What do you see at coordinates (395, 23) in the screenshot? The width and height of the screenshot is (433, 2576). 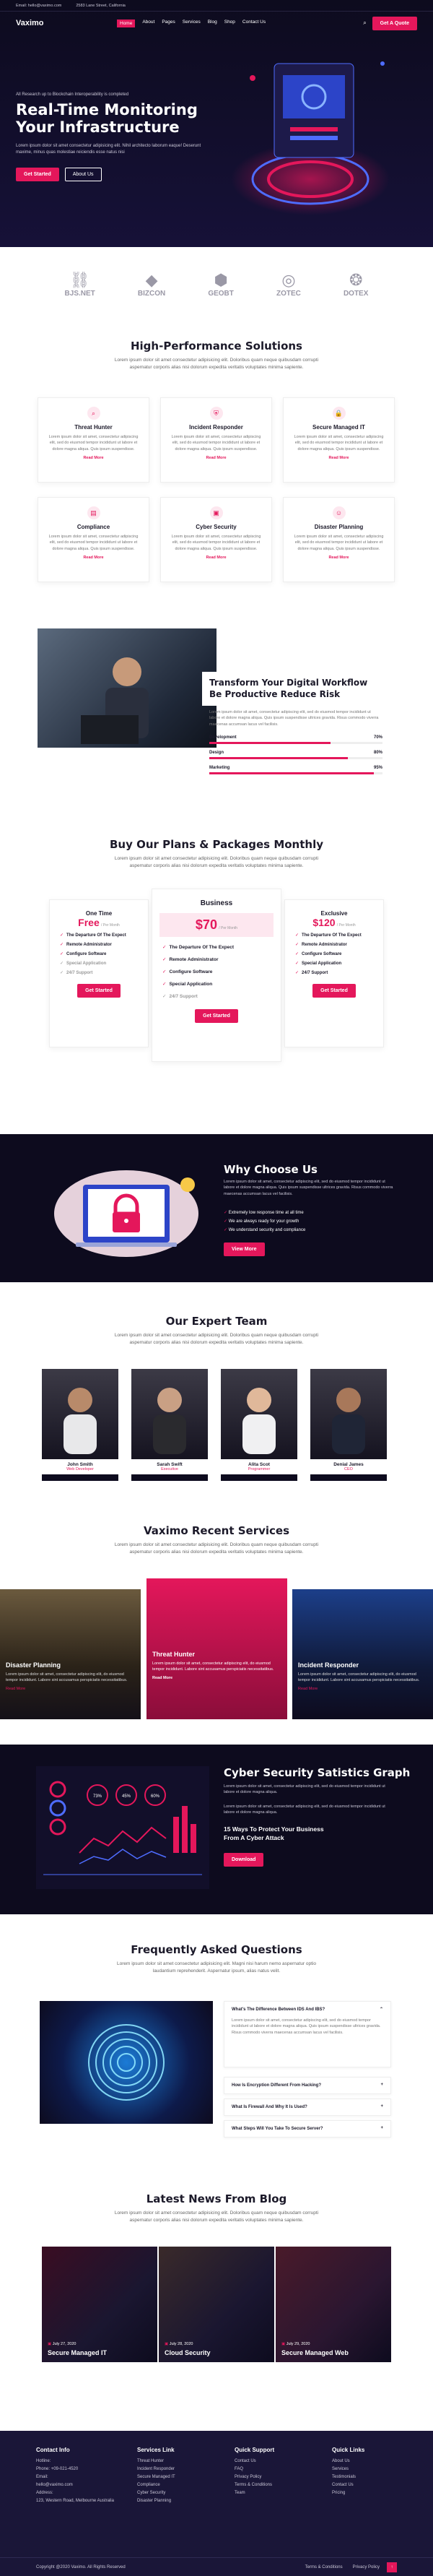 I see `get-quote-button: Get A Quote` at bounding box center [395, 23].